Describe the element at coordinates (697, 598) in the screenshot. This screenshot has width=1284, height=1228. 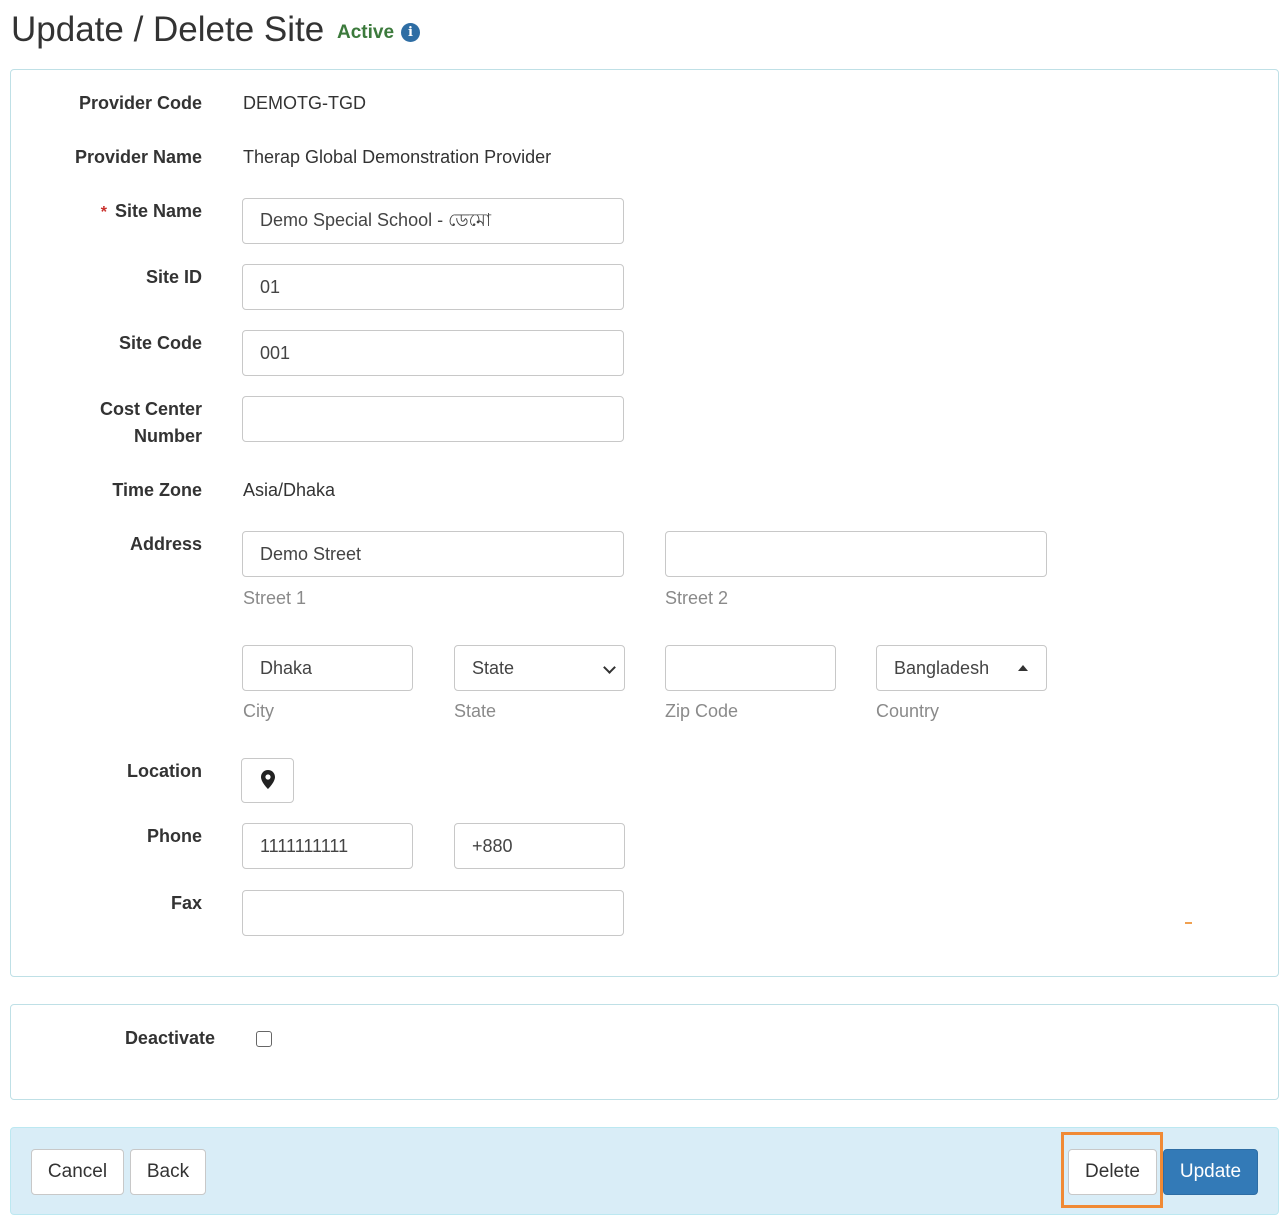
I see `street2-caption: Street 2` at that location.